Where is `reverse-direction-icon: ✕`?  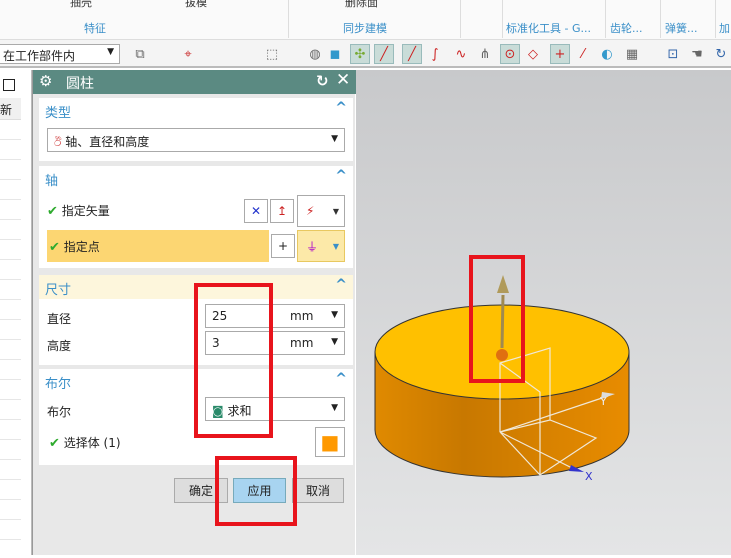
reverse-direction-icon: ✕ is located at coordinates (256, 211).